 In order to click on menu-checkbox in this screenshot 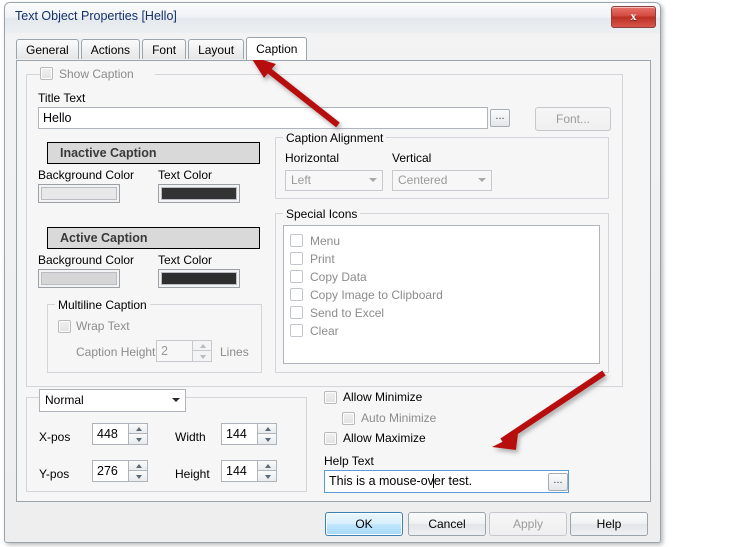, I will do `click(296, 240)`.